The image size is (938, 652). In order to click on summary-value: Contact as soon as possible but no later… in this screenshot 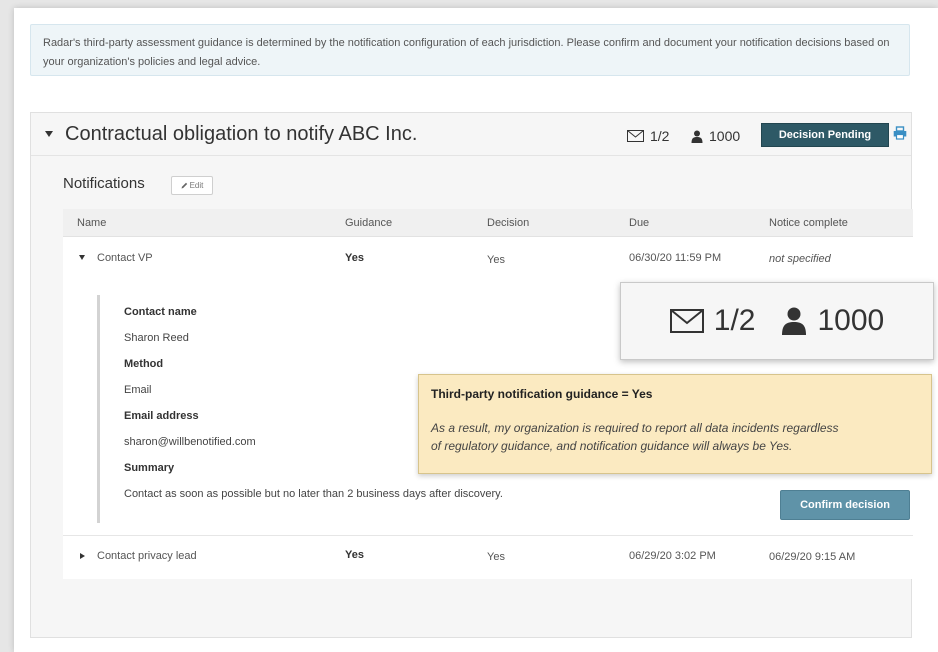, I will do `click(313, 494)`.